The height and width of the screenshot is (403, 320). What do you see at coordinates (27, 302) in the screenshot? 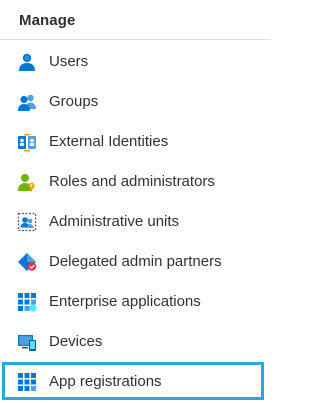
I see `enterprise-apps-icon` at bounding box center [27, 302].